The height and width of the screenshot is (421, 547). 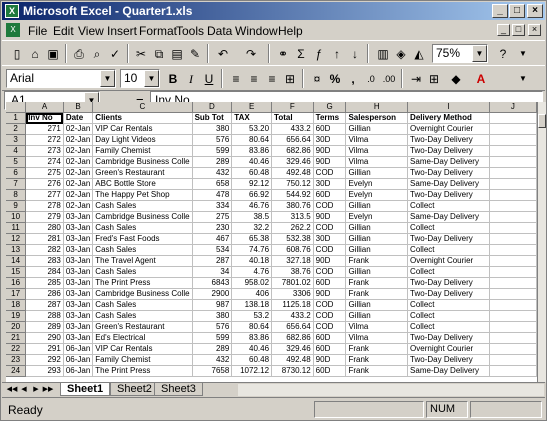 I want to click on doc-close-button: ×, so click(x=534, y=30).